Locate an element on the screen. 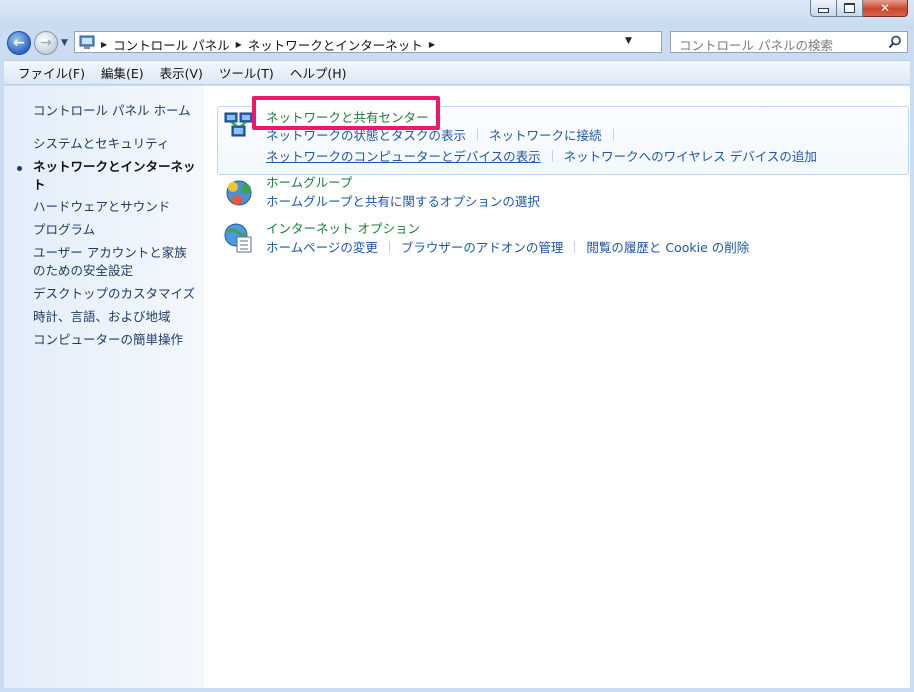  task-change-homepage: ホームページの変更 is located at coordinates (322, 246).